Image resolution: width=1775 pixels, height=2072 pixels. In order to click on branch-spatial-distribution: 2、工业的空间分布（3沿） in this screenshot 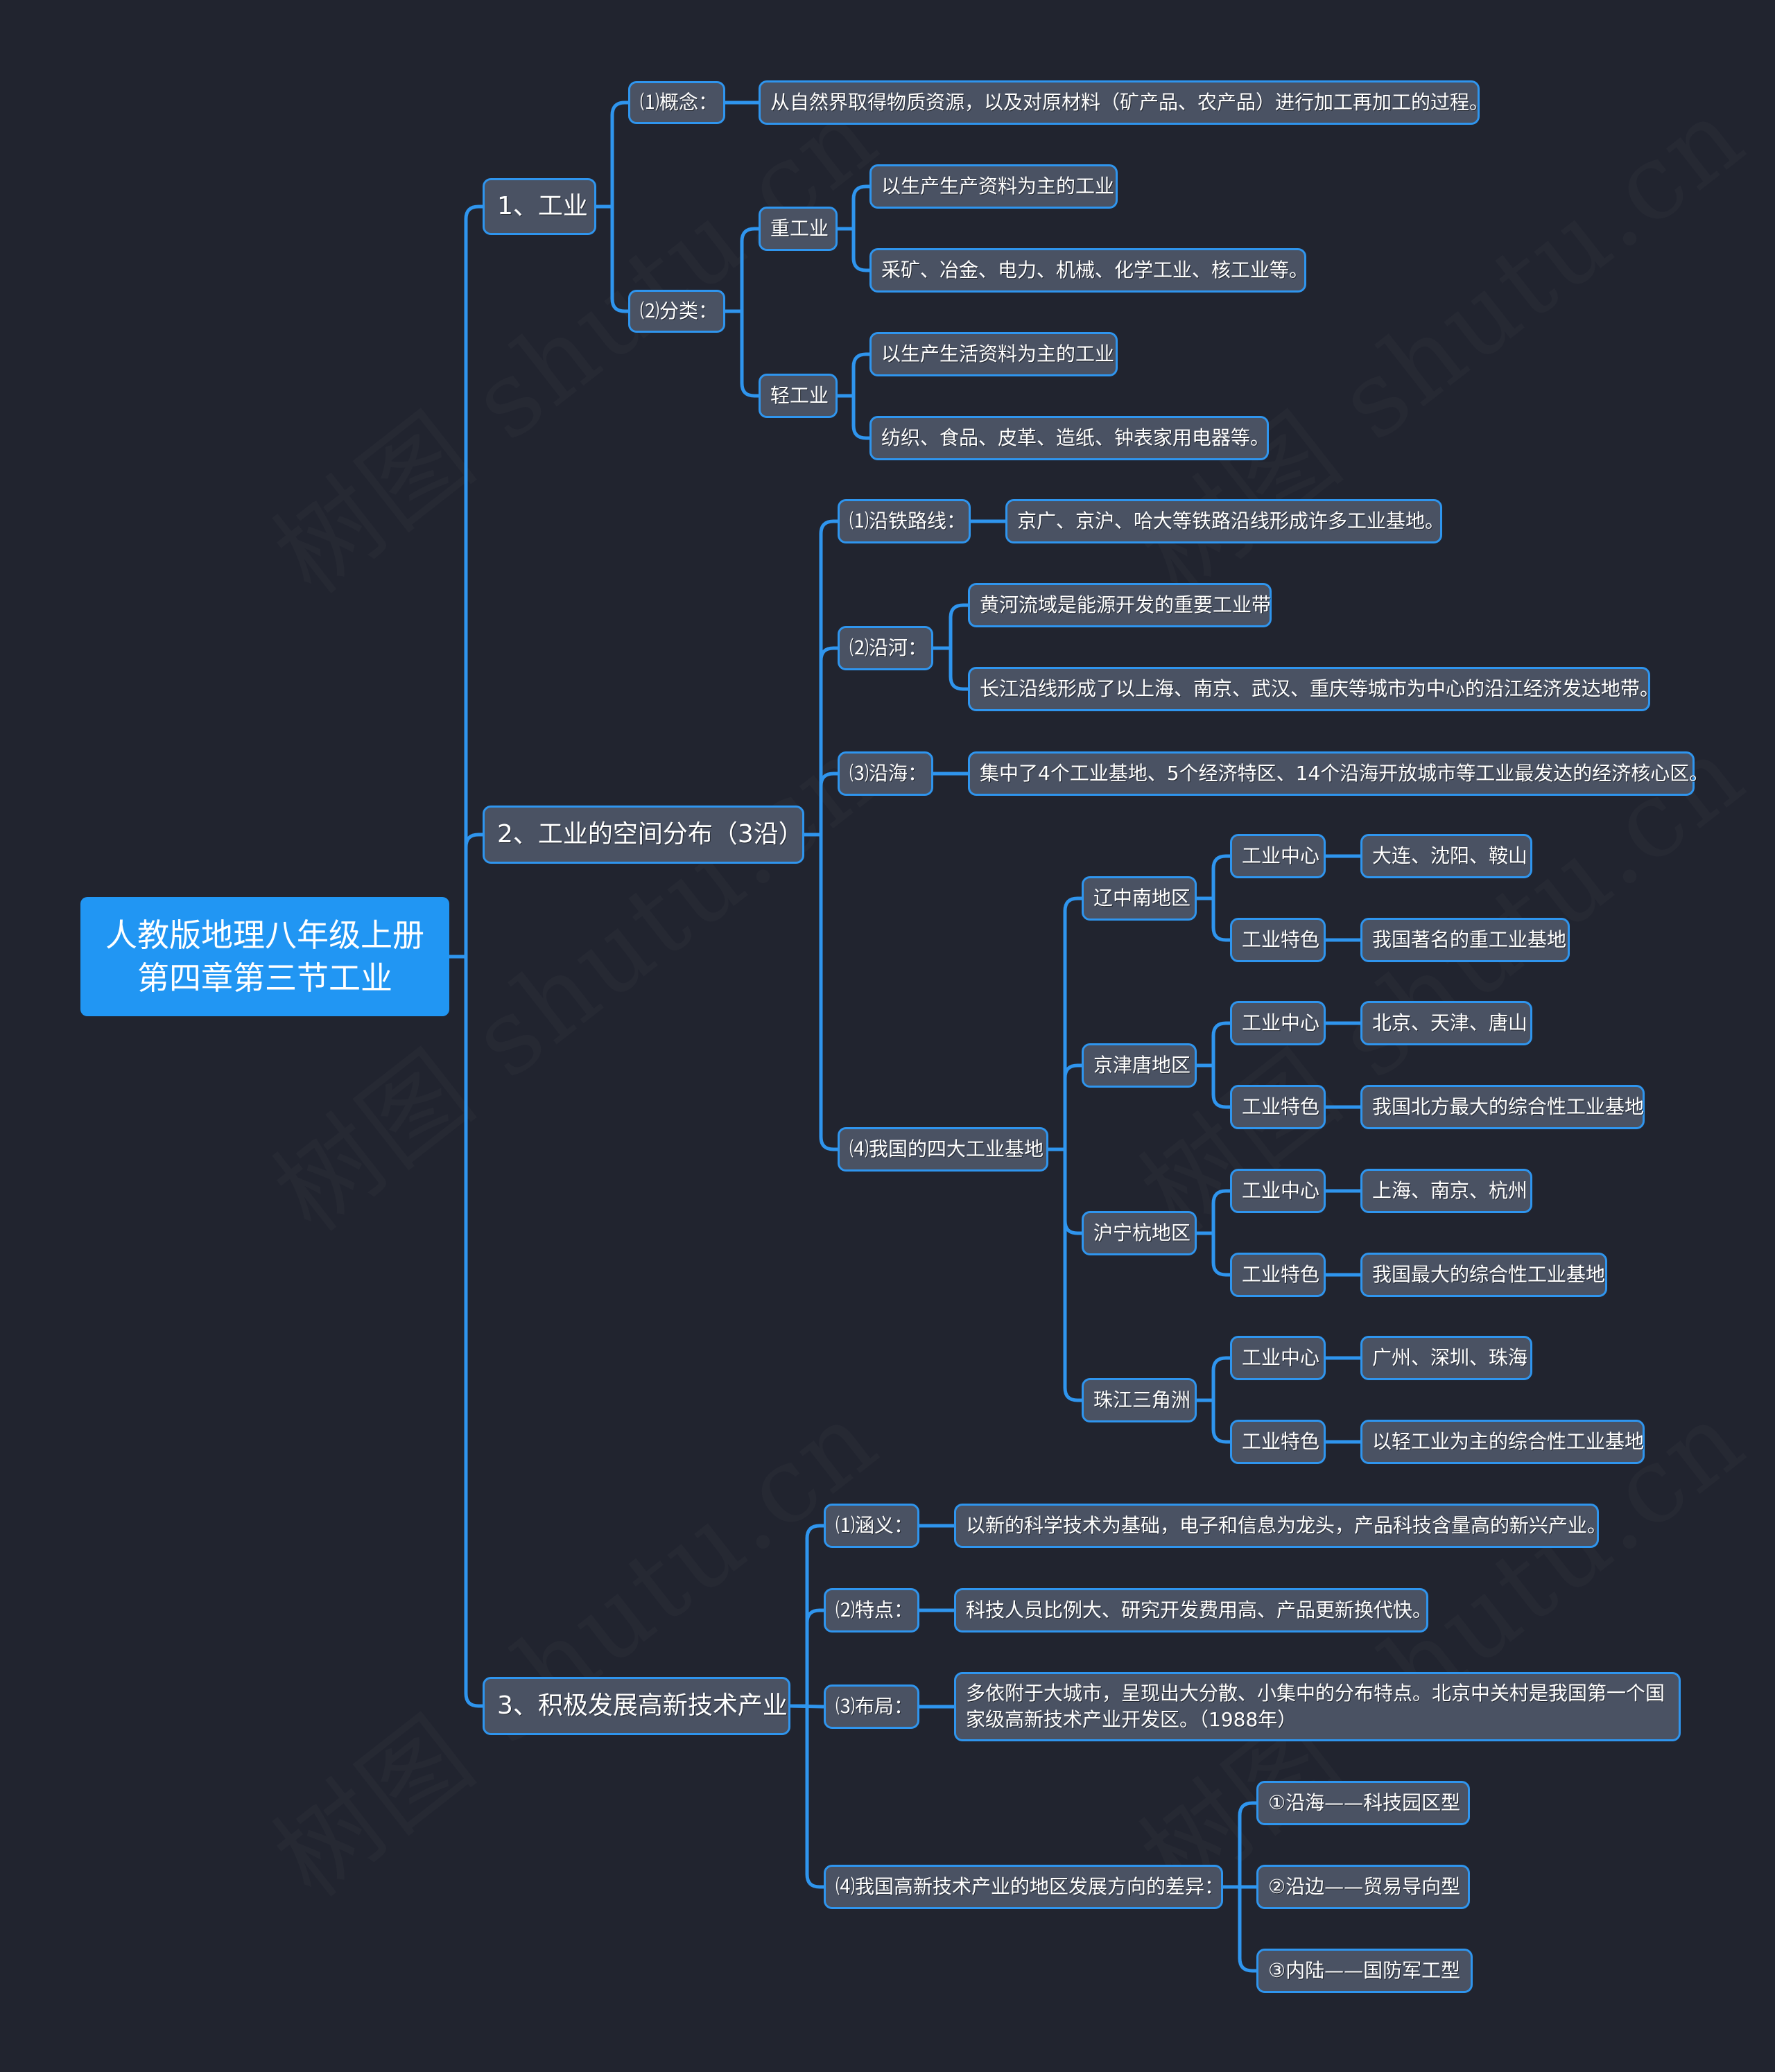, I will do `click(643, 835)`.